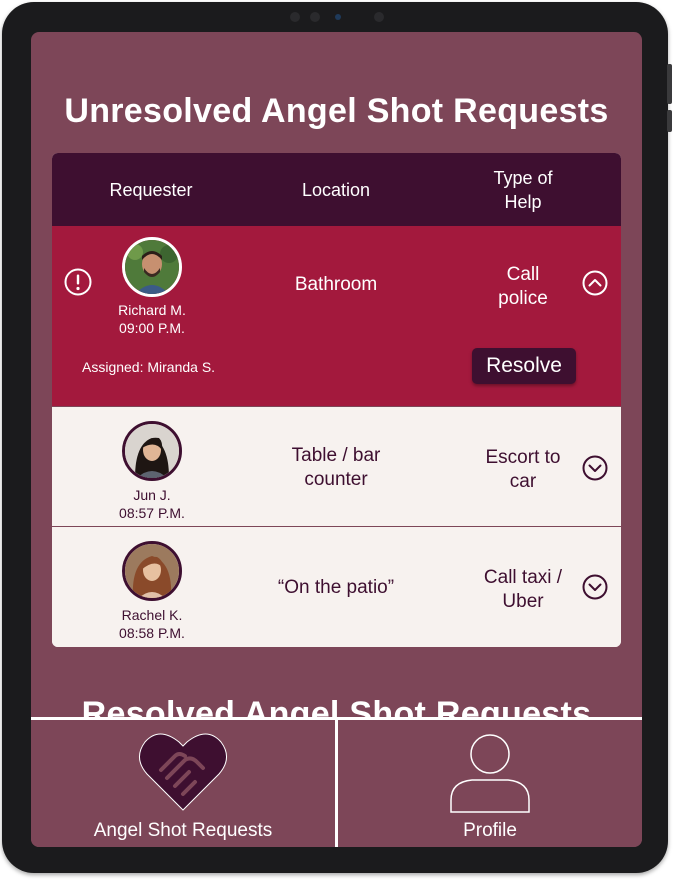 This screenshot has width=680, height=883. Describe the element at coordinates (152, 615) in the screenshot. I see `requester-name: Rachel K.` at that location.